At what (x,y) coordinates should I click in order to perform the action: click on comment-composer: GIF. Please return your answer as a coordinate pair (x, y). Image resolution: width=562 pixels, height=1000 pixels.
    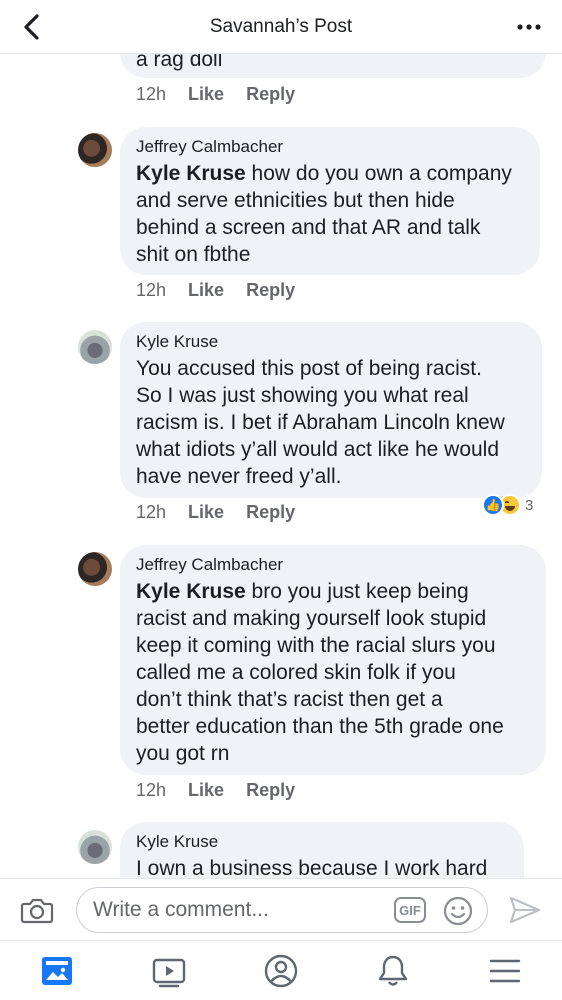
    Looking at the image, I should click on (281, 909).